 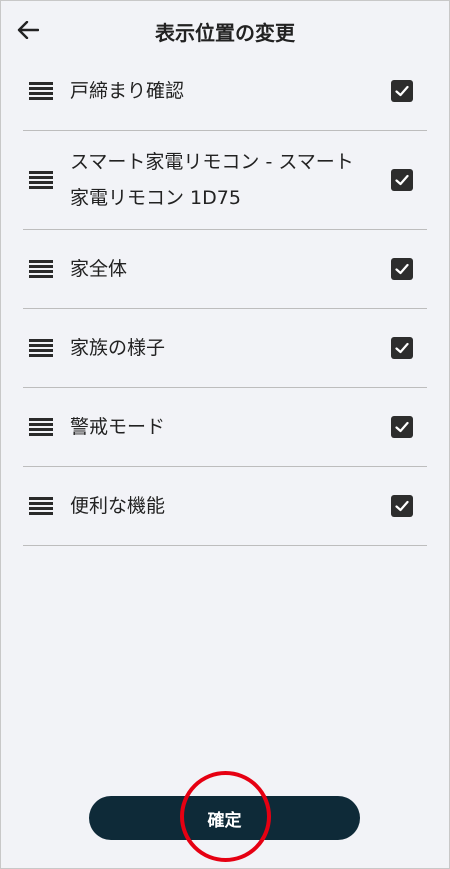 What do you see at coordinates (225, 33) in the screenshot?
I see `page-title: 表示位置の変更` at bounding box center [225, 33].